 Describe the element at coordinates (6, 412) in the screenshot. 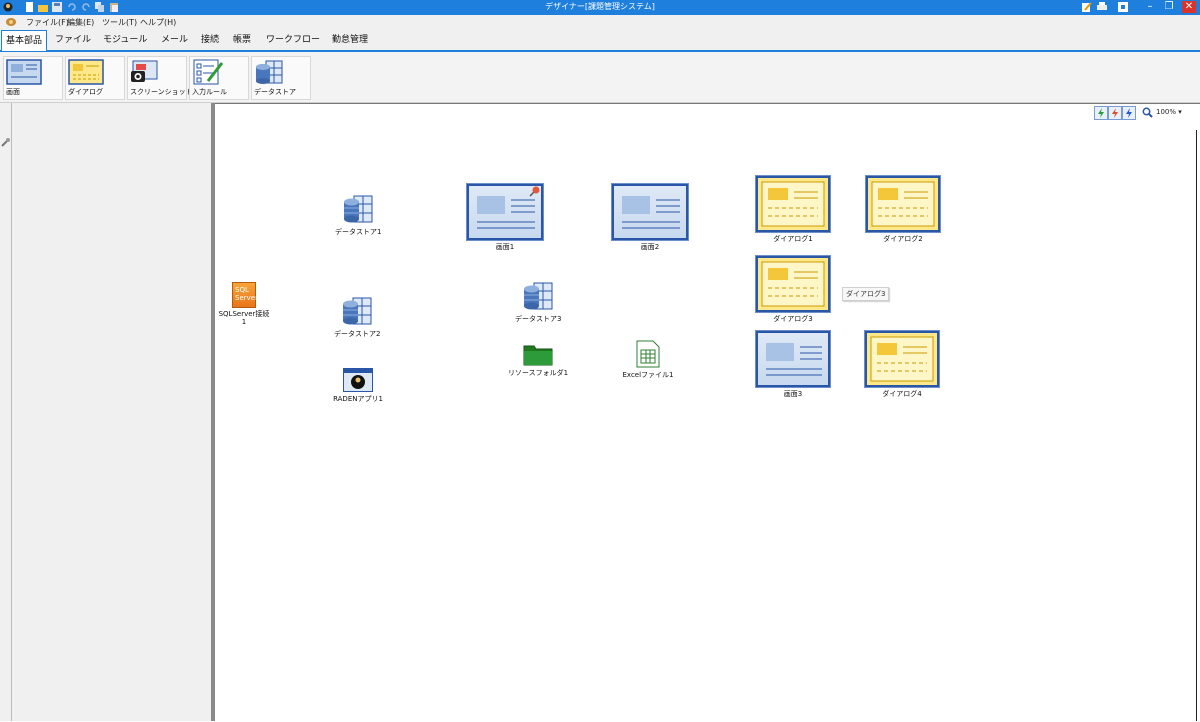

I see `collapsed-toolbox-strip` at that location.